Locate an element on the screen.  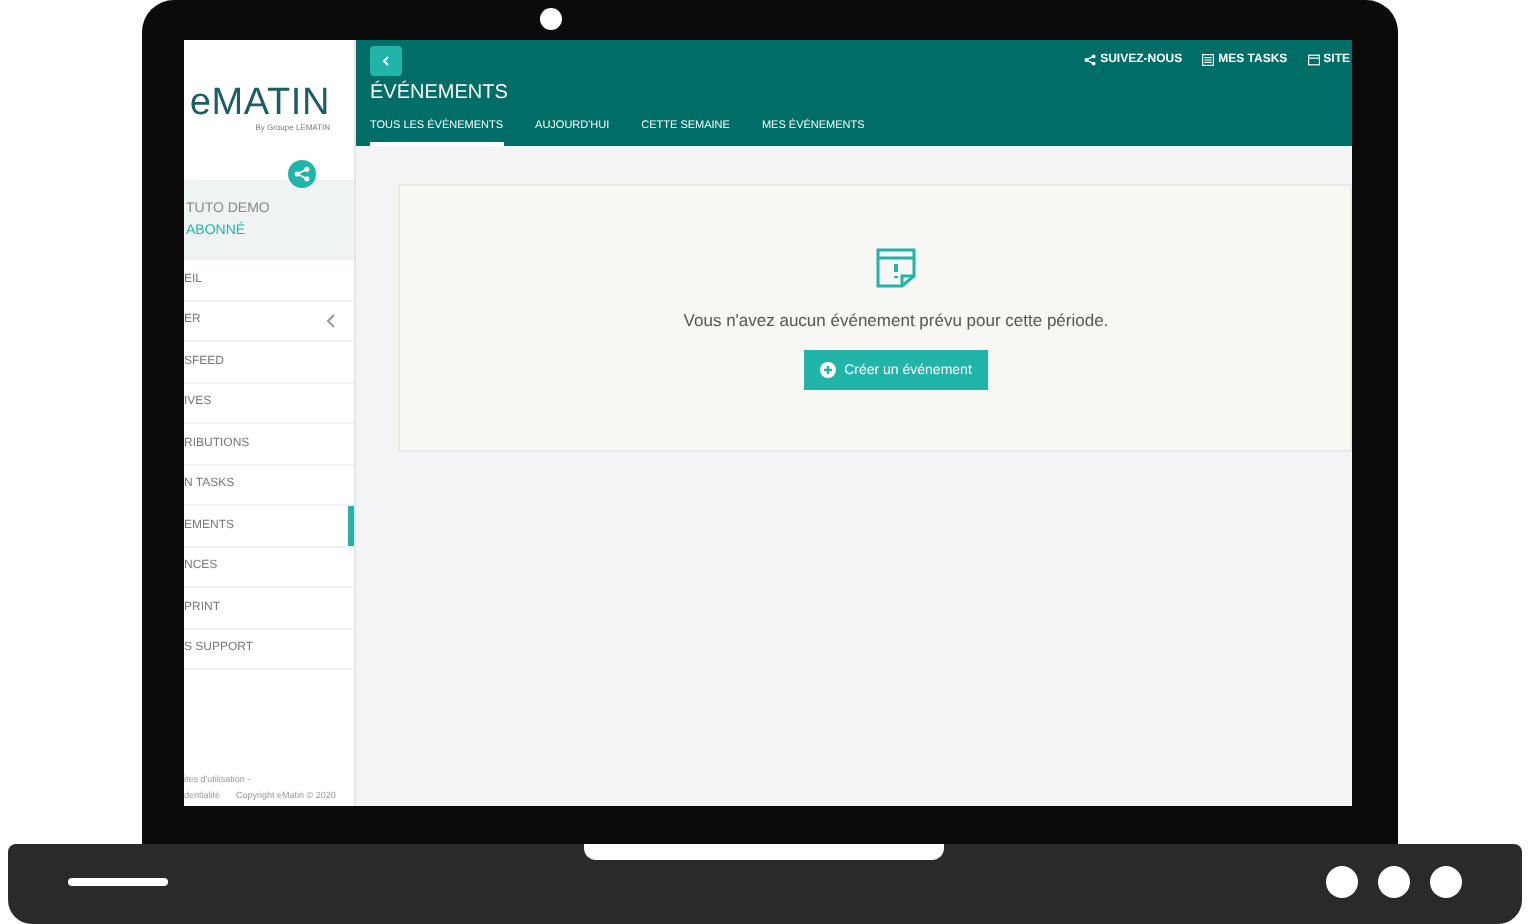
share-button is located at coordinates (302, 174).